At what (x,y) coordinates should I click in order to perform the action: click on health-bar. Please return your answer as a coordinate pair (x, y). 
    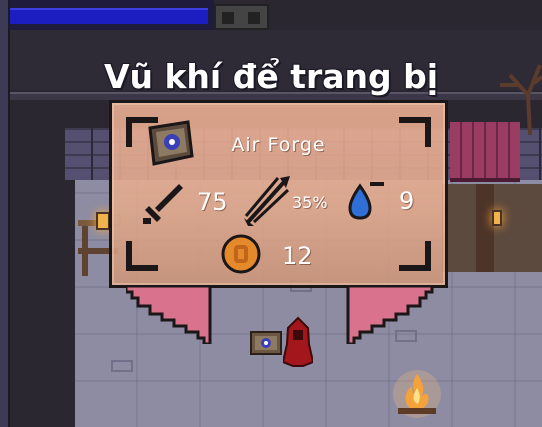
    Looking at the image, I should click on (107, 15).